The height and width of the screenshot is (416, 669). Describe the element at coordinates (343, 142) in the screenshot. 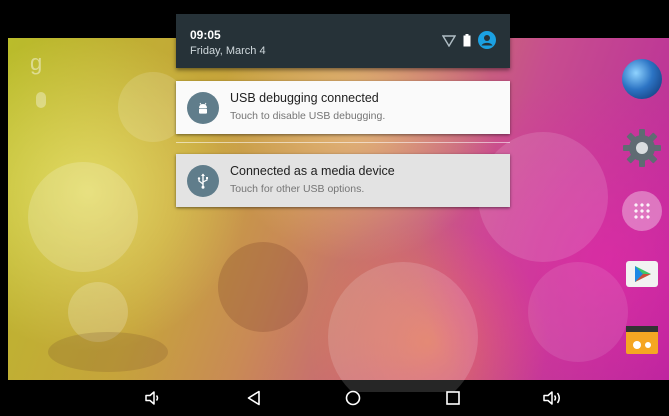

I see `shade-divider` at that location.